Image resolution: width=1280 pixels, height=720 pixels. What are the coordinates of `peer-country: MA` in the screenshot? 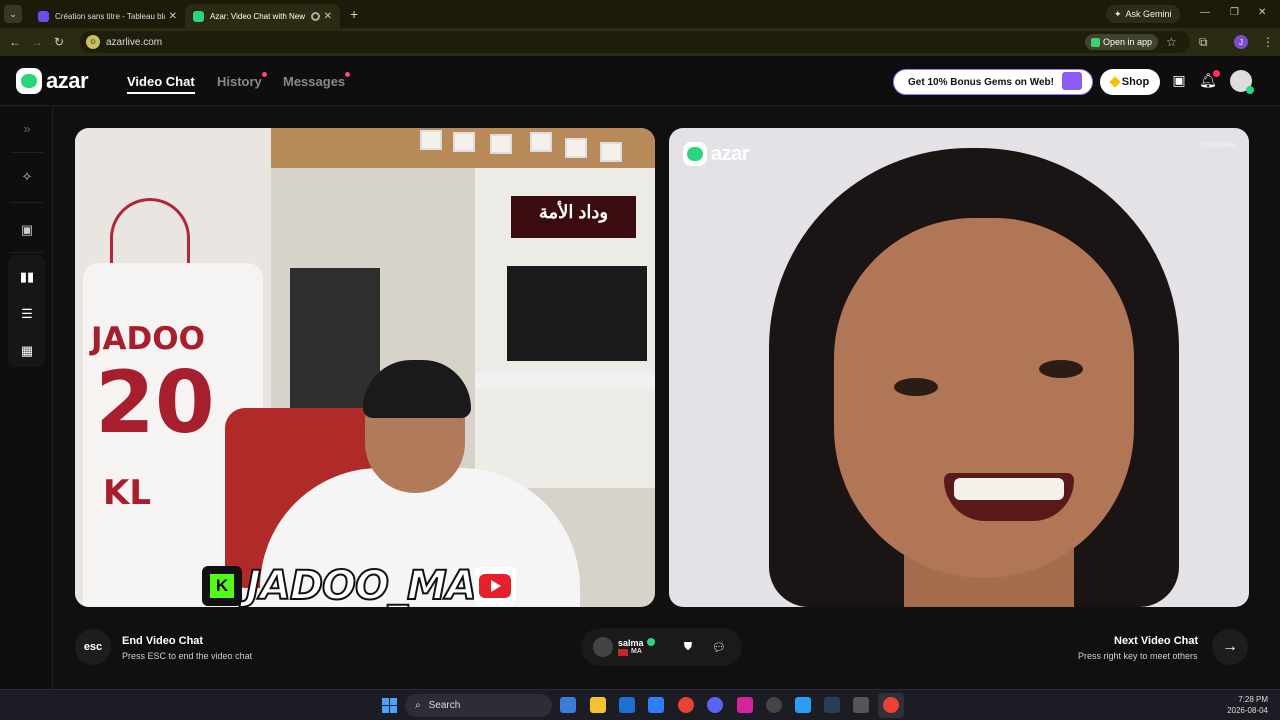 It's located at (636, 651).